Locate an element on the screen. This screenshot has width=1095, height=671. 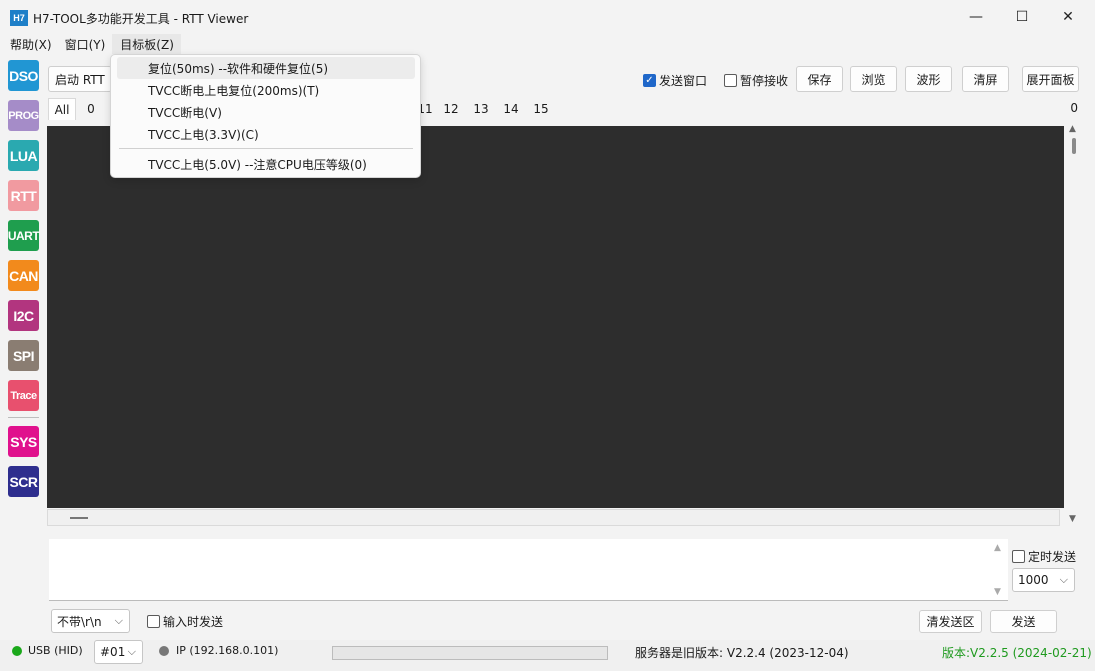
sidebar-button-spi: SPI is located at coordinates (23, 355).